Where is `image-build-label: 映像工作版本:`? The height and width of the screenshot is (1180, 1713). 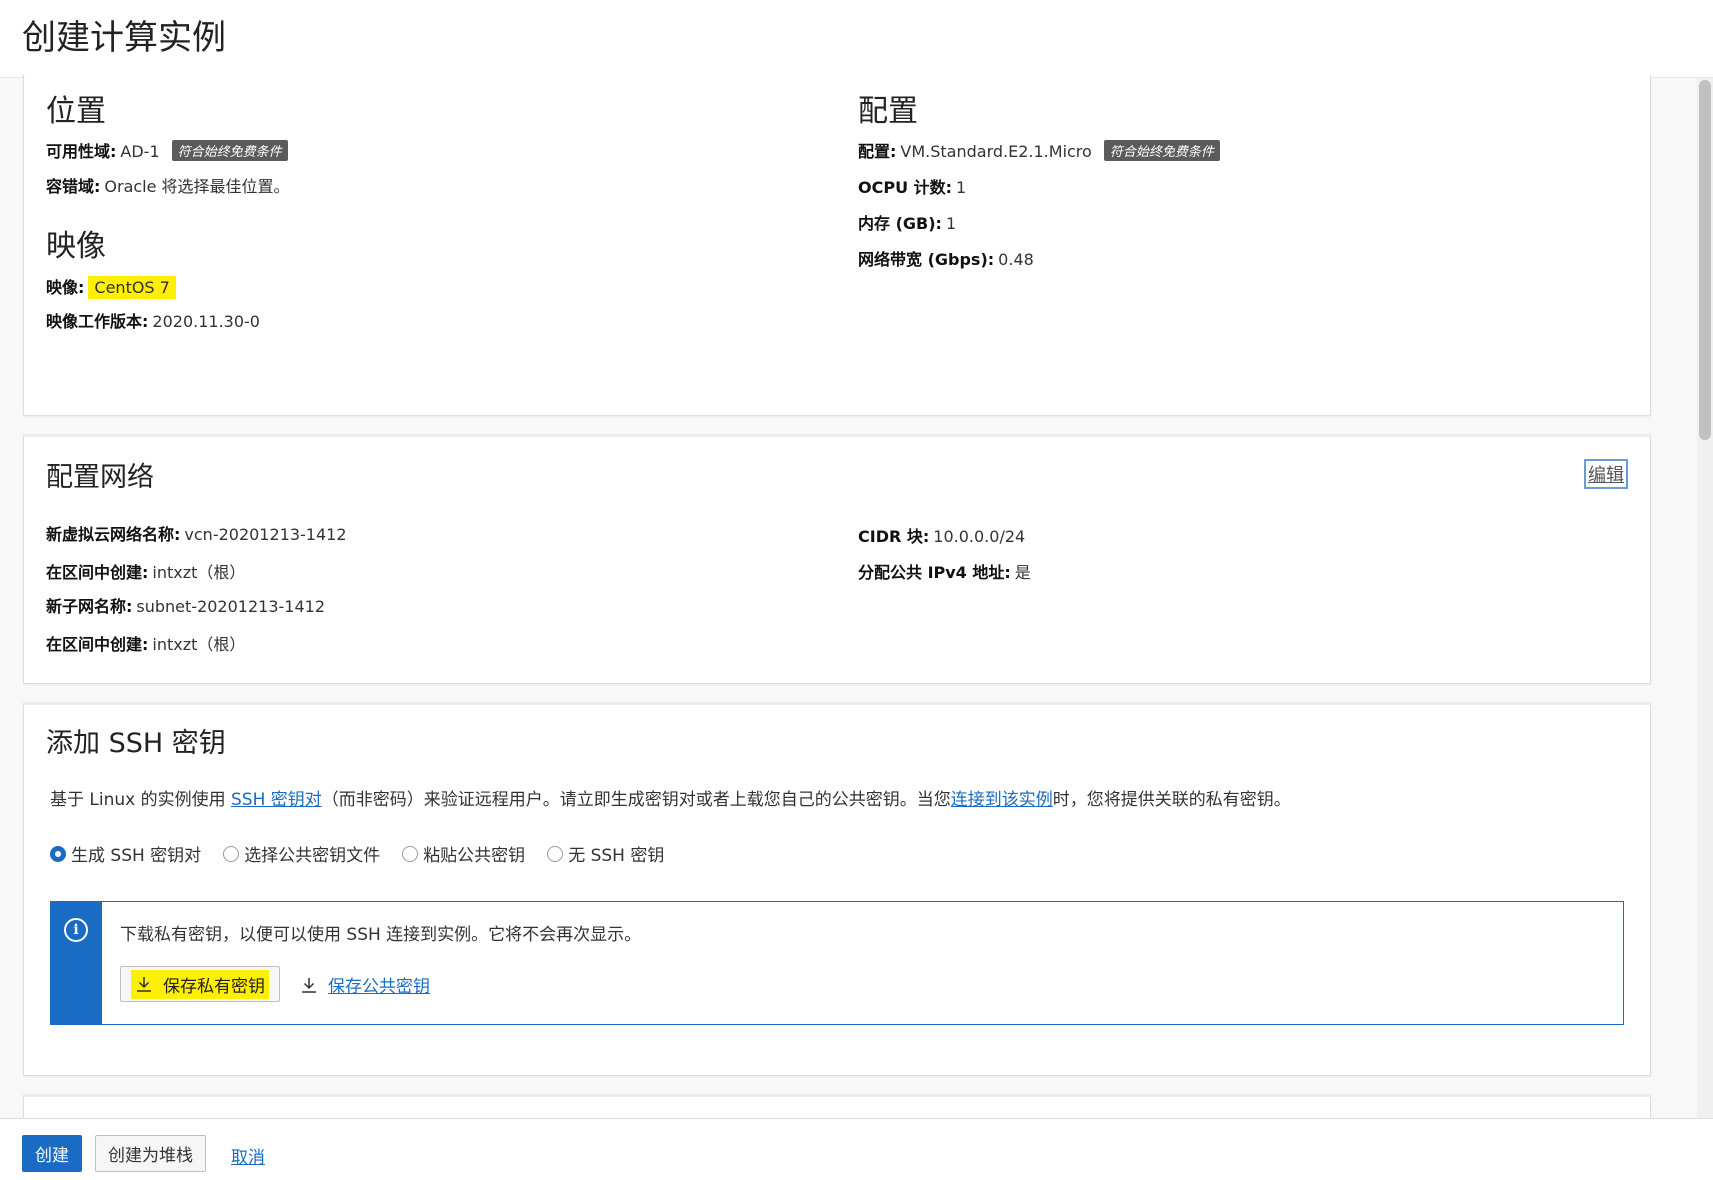 image-build-label: 映像工作版本: is located at coordinates (97, 321).